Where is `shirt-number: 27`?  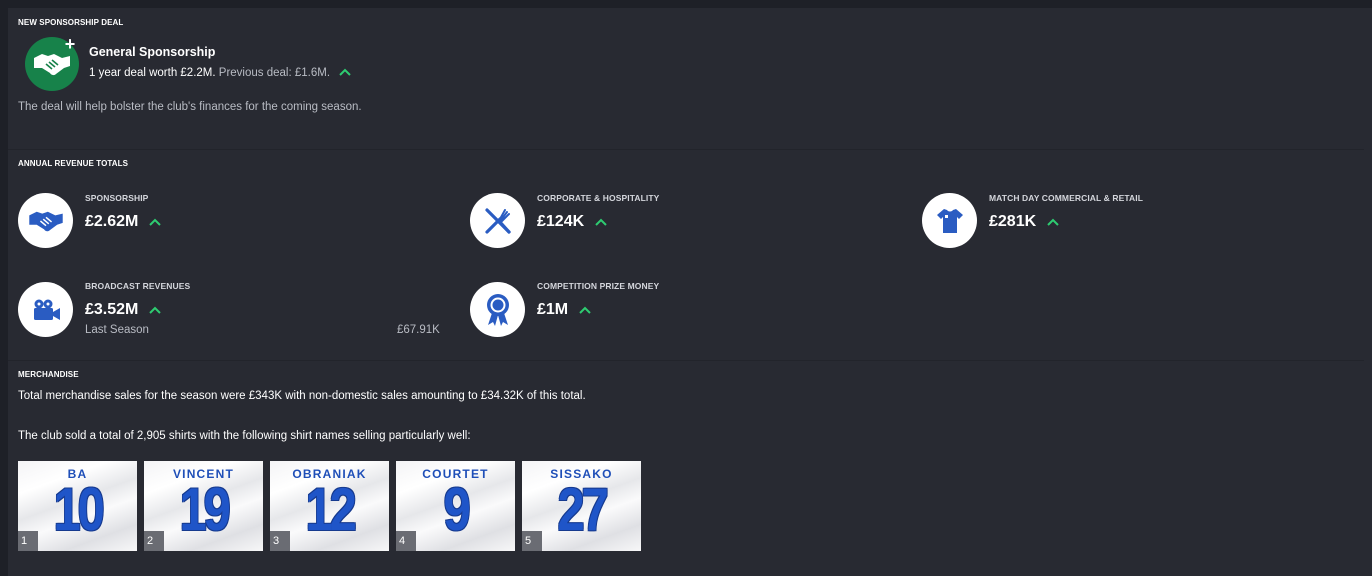
shirt-number: 27 is located at coordinates (582, 509).